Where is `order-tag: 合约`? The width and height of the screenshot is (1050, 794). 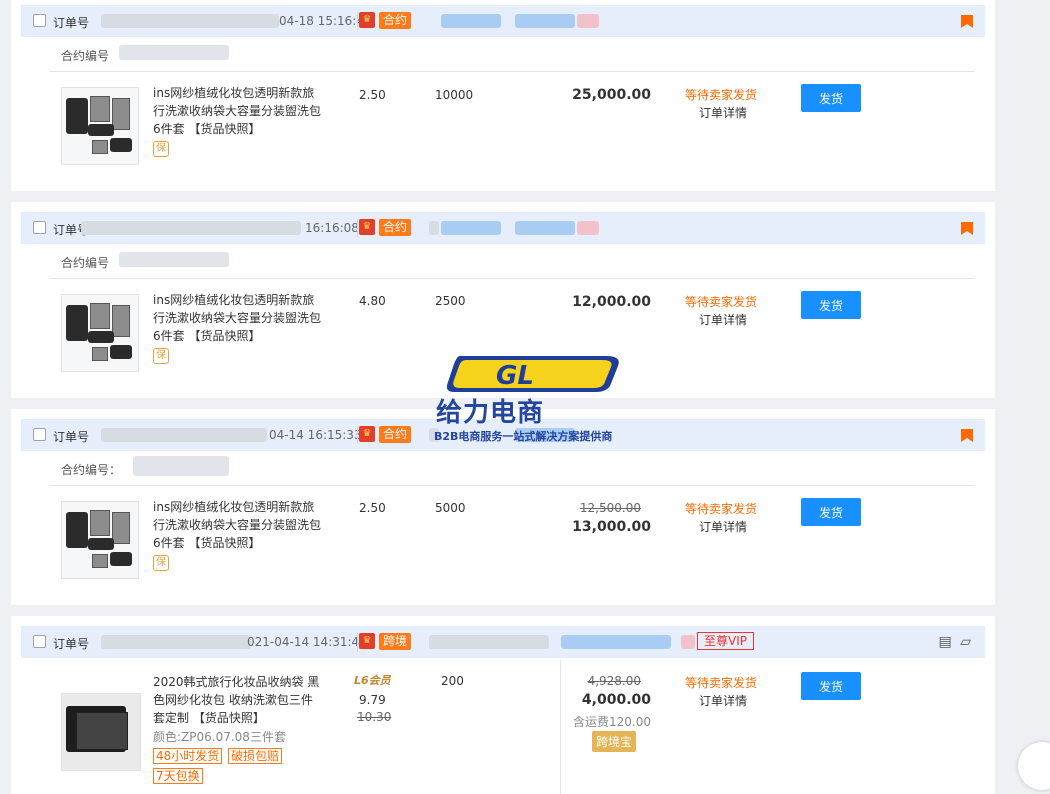 order-tag: 合约 is located at coordinates (395, 227).